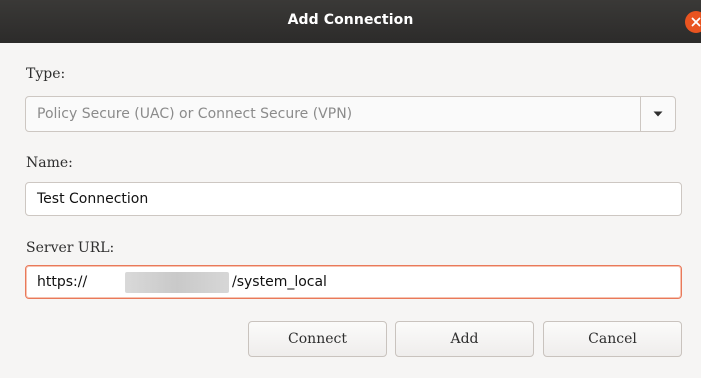 The width and height of the screenshot is (701, 378). I want to click on redacted-hostname, so click(177, 282).